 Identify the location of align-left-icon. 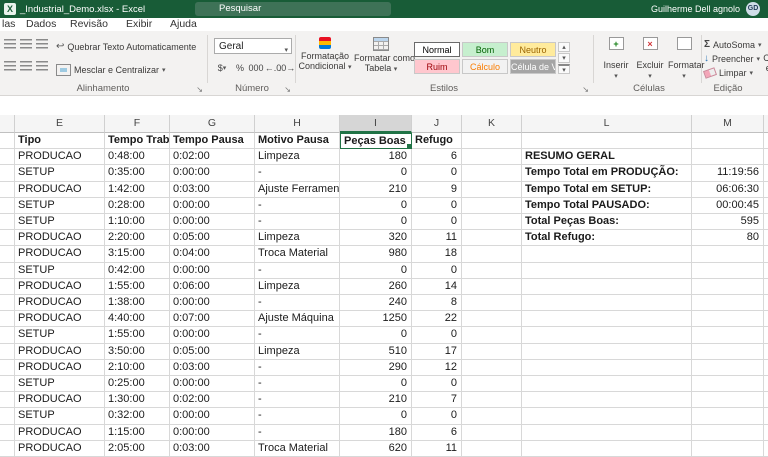
(9, 66).